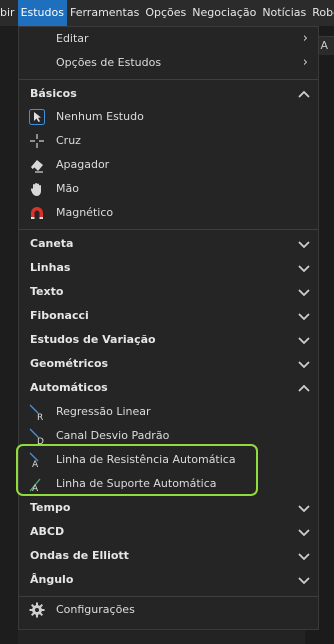 This screenshot has width=334, height=644. Describe the element at coordinates (36, 412) in the screenshot. I see `regression-line-icon: R` at that location.